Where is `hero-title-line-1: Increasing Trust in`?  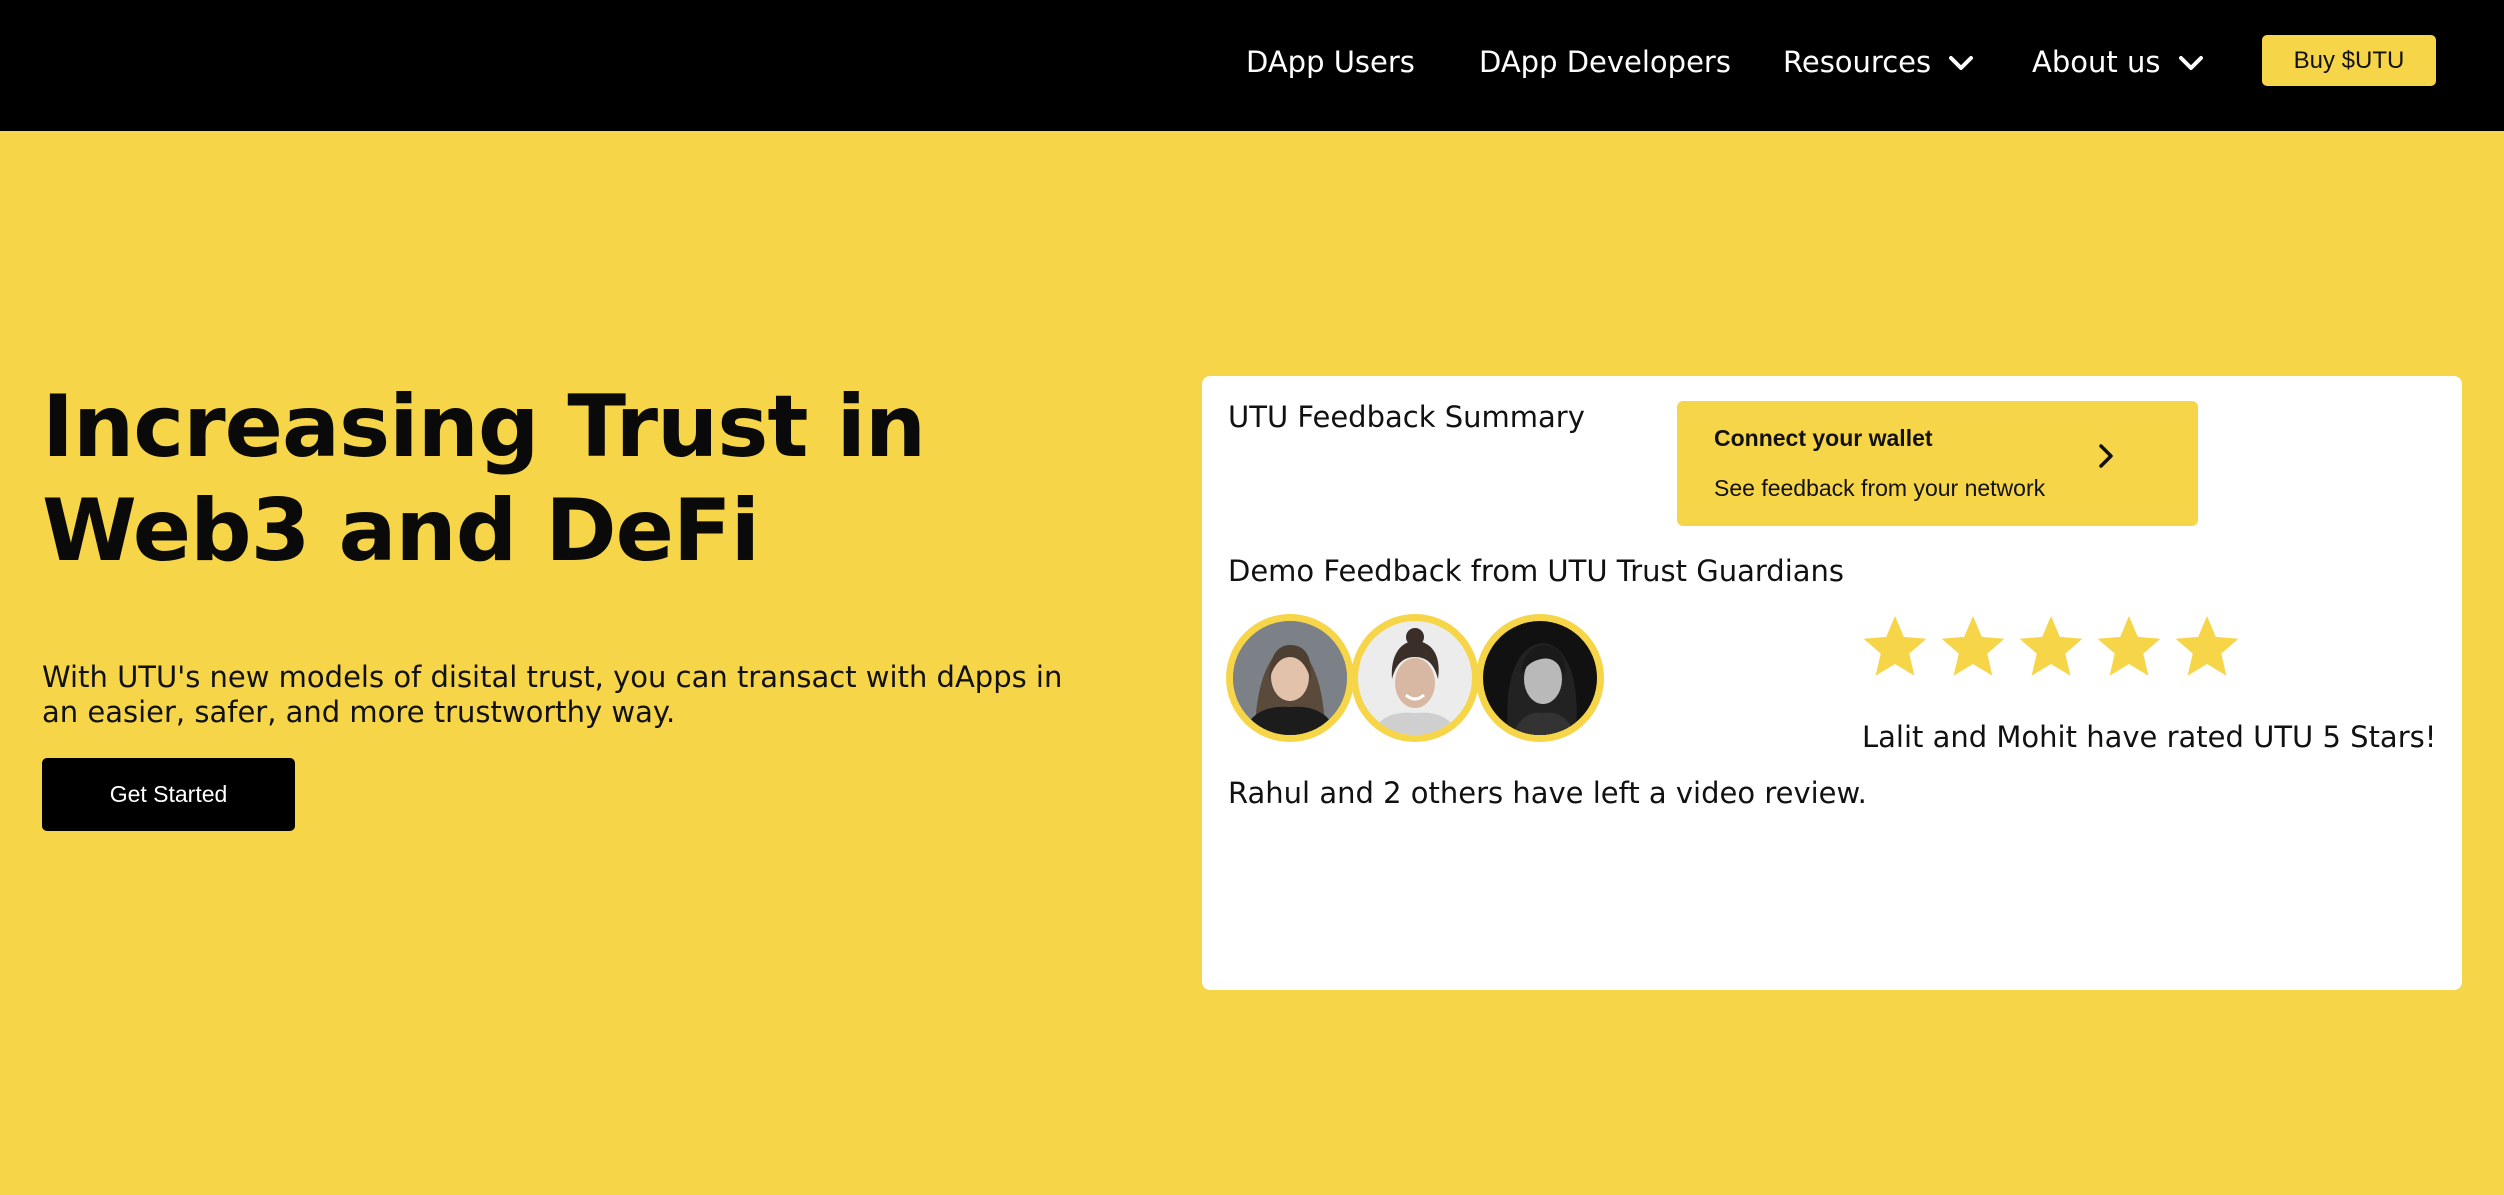
hero-title-line-1: Increasing Trust in is located at coordinates (484, 427).